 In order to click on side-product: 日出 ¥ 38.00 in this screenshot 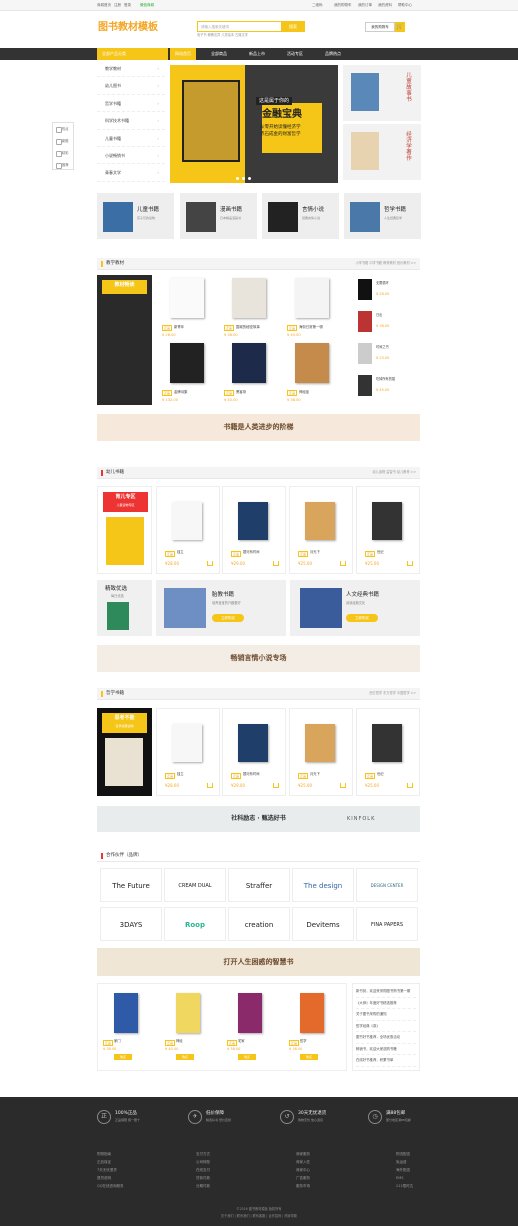, I will do `click(386, 322)`.